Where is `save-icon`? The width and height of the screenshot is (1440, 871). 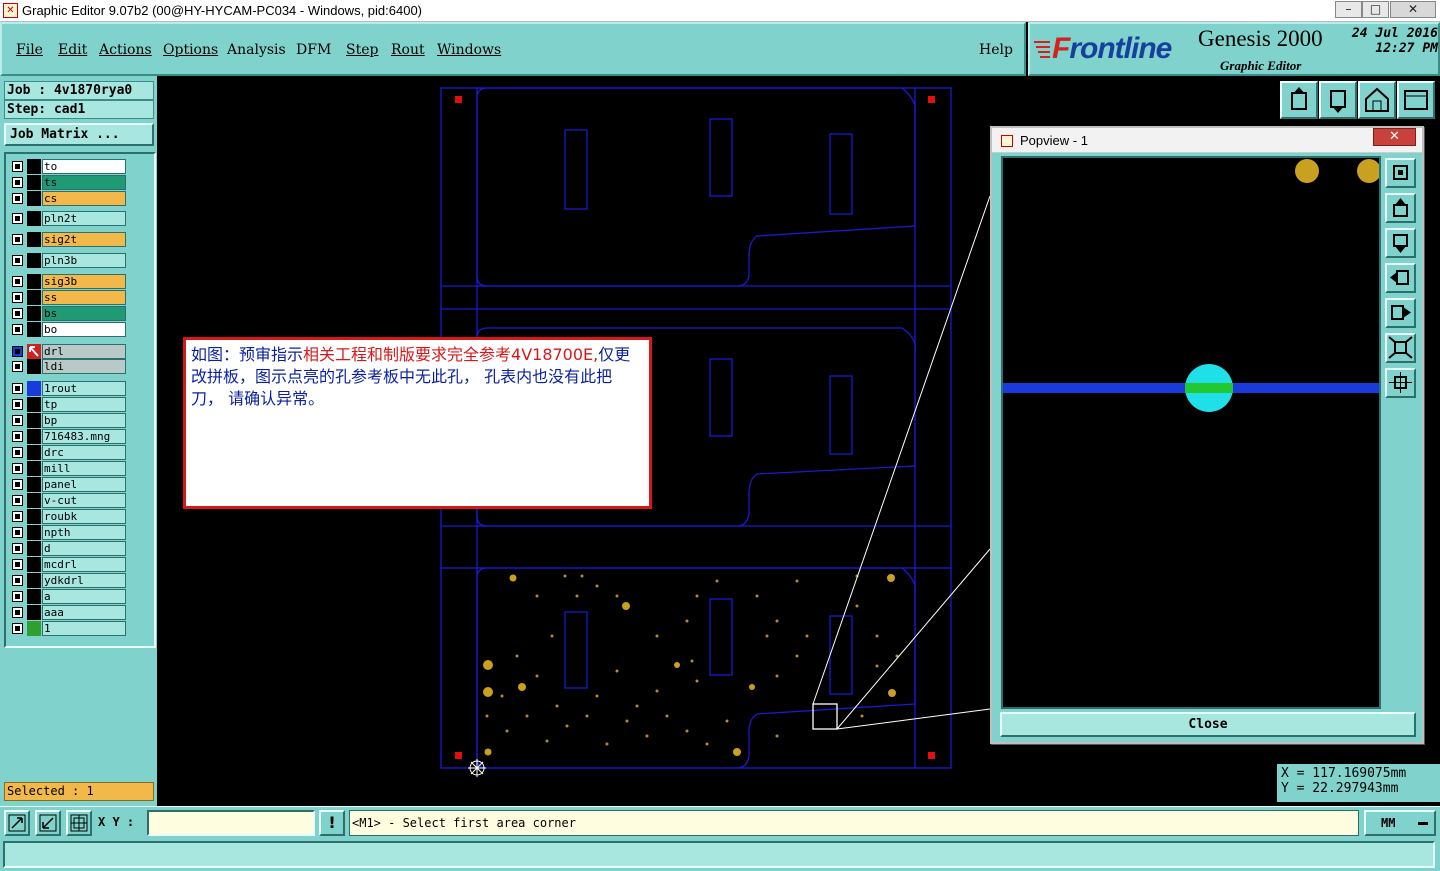 save-icon is located at coordinates (1338, 100).